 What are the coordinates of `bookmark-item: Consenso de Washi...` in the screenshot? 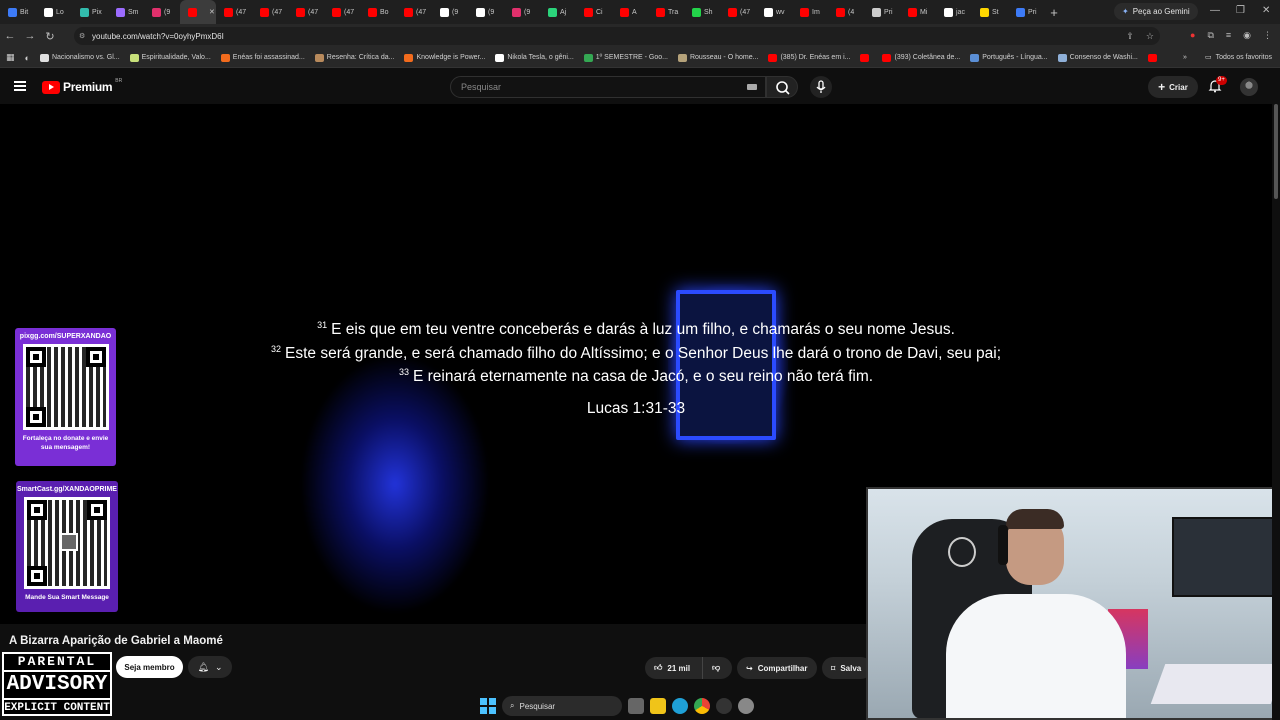 It's located at (1097, 57).